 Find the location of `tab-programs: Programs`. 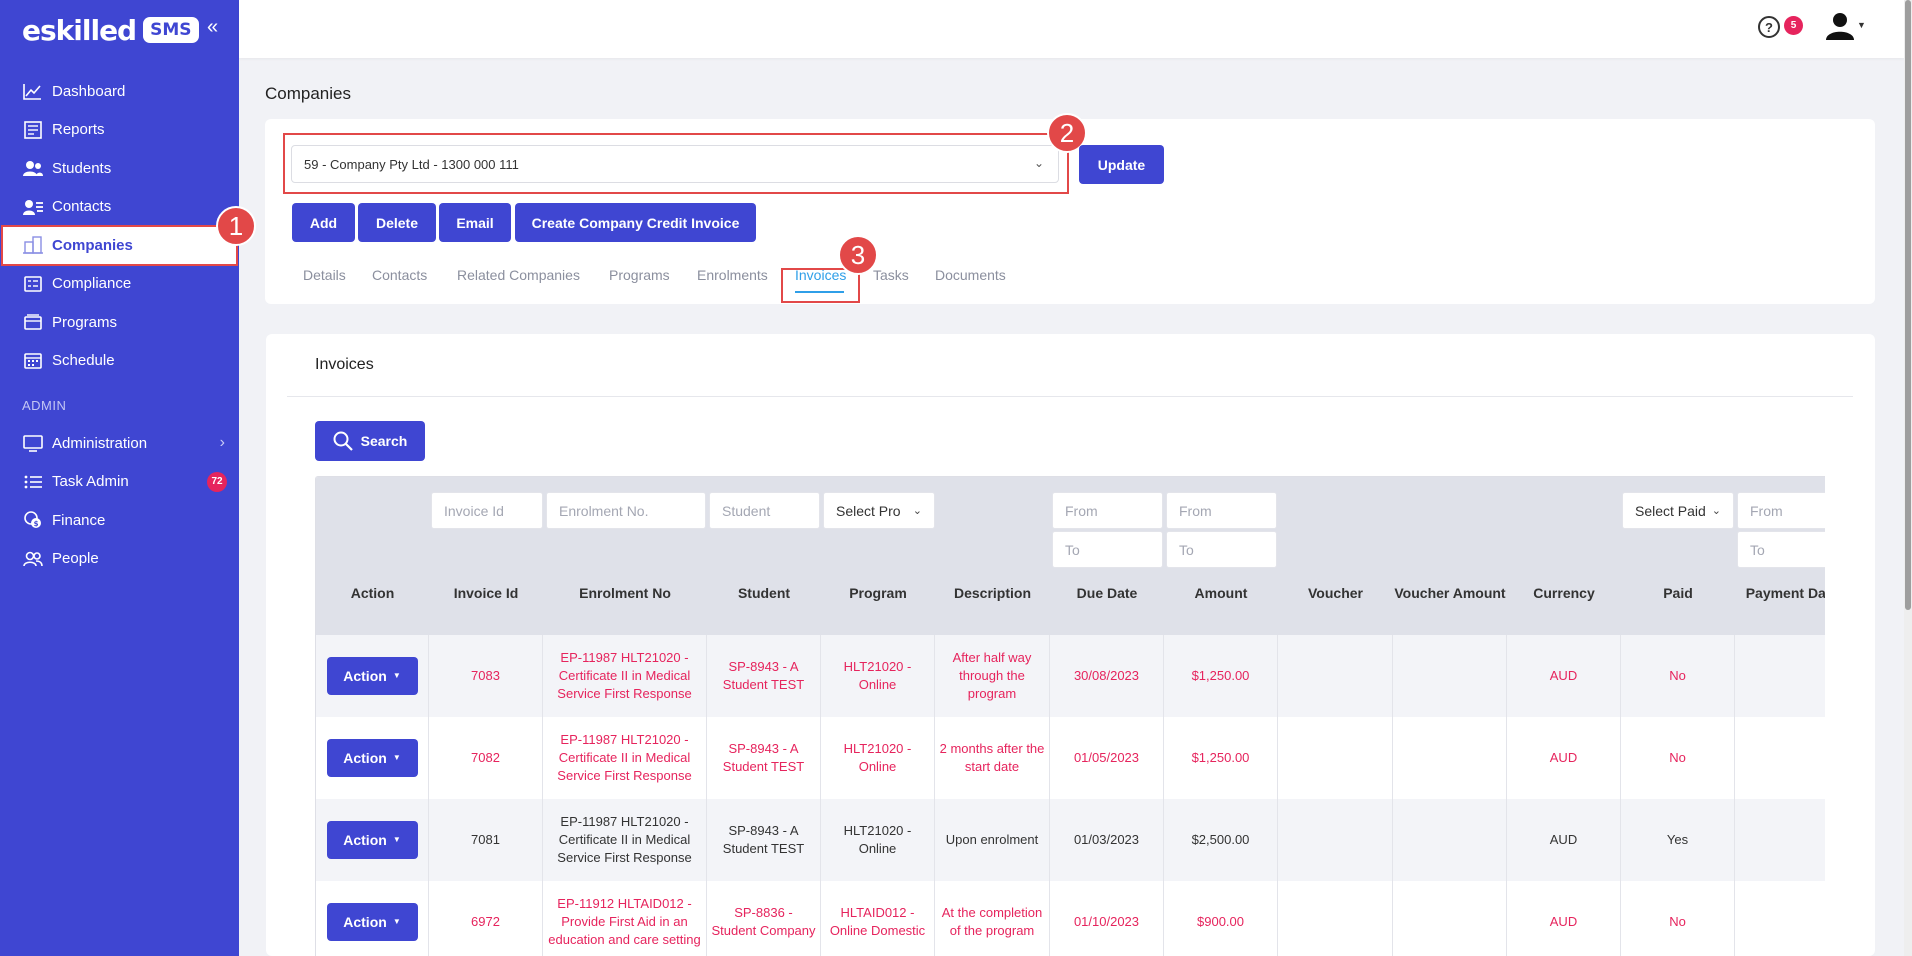

tab-programs: Programs is located at coordinates (639, 275).